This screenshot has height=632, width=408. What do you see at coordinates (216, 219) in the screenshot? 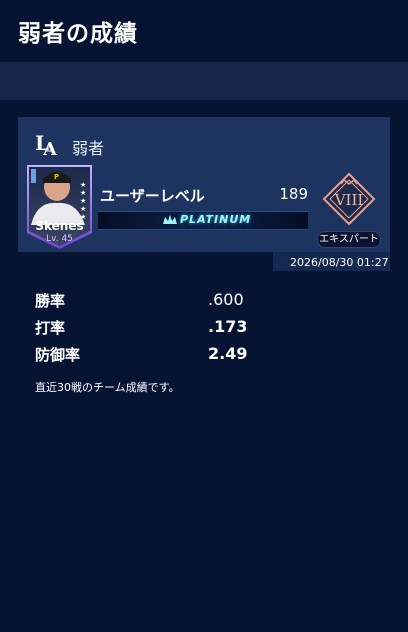
I see `tier-label: PLATINUM` at bounding box center [216, 219].